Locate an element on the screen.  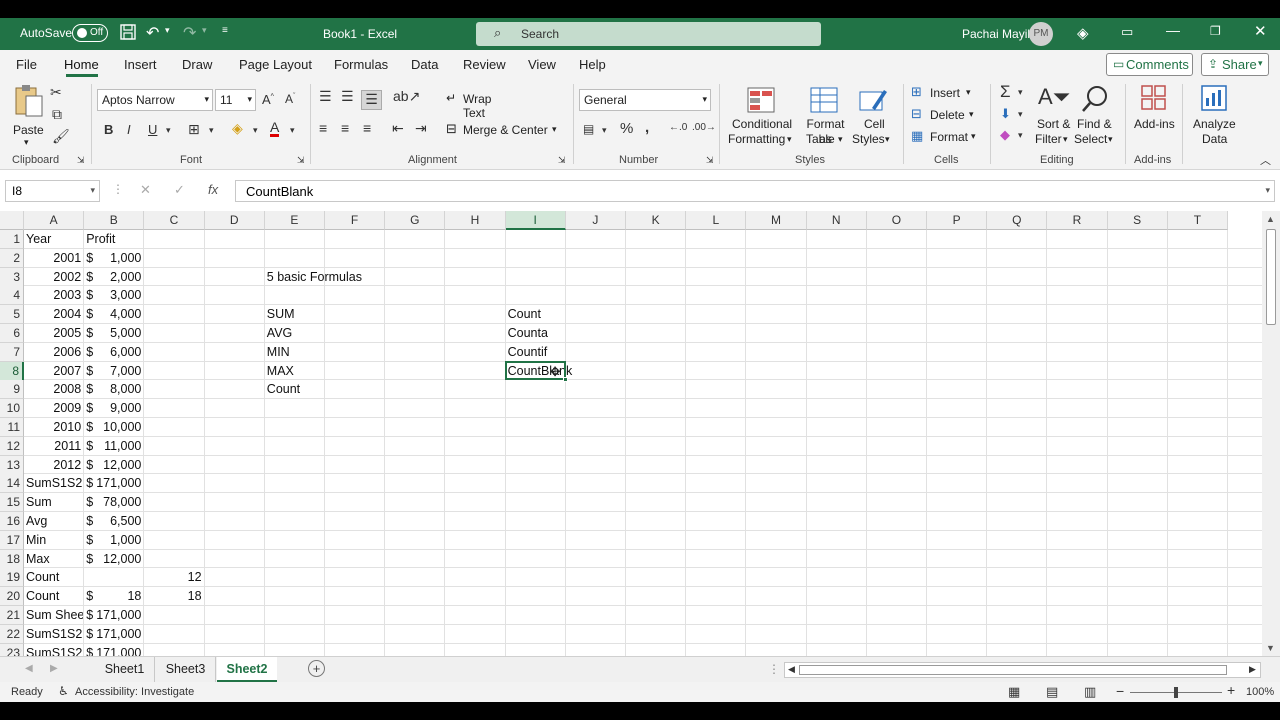
accessibility-icon: ♿ is located at coordinates (63, 691).